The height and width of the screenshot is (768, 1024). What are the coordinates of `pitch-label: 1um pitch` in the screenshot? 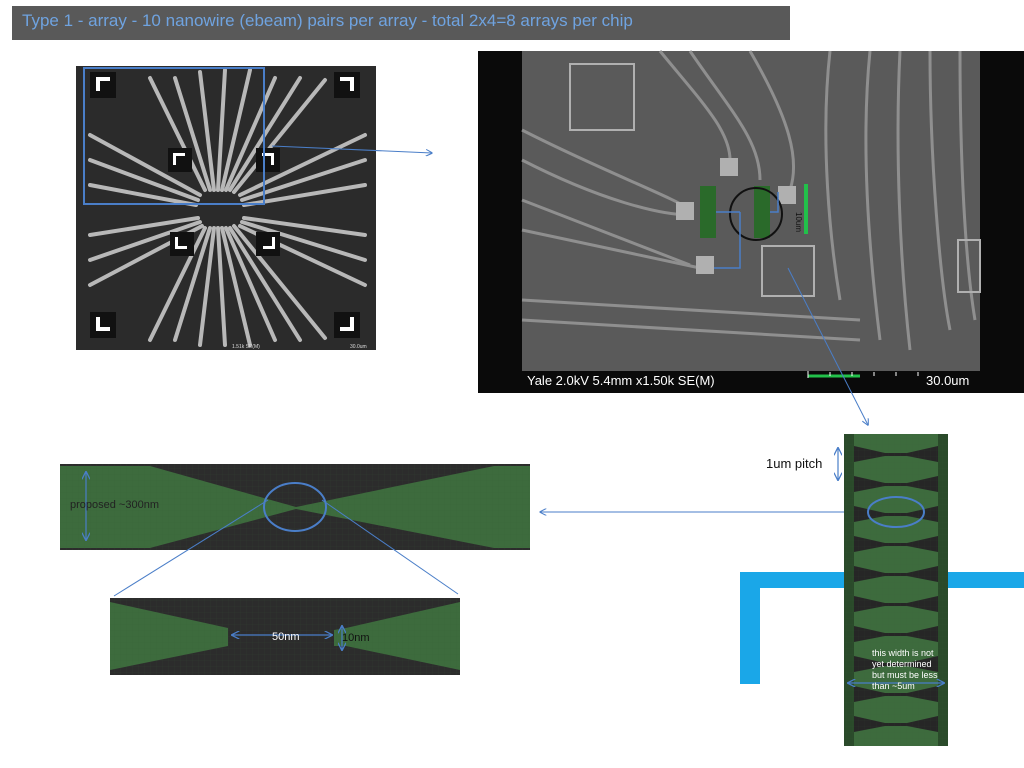 It's located at (794, 463).